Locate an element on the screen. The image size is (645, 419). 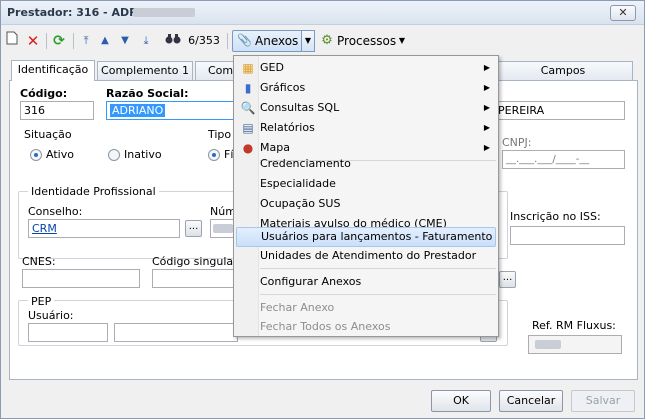
conselho-value: CRM is located at coordinates (44, 228).